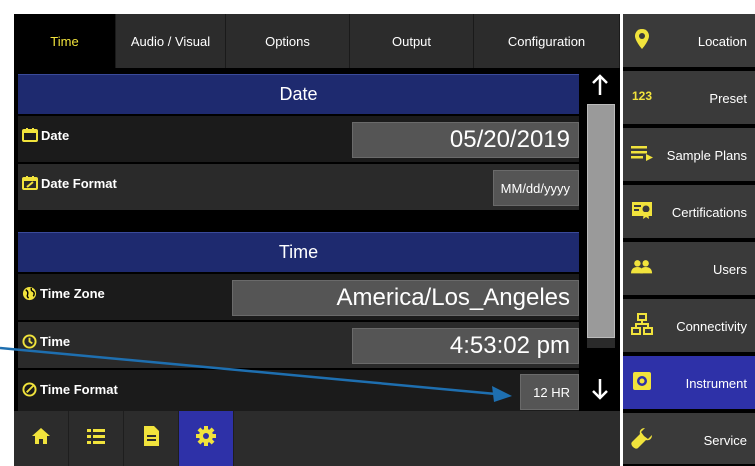 The height and width of the screenshot is (466, 755). Describe the element at coordinates (642, 381) in the screenshot. I see `instrument-gear-icon` at that location.